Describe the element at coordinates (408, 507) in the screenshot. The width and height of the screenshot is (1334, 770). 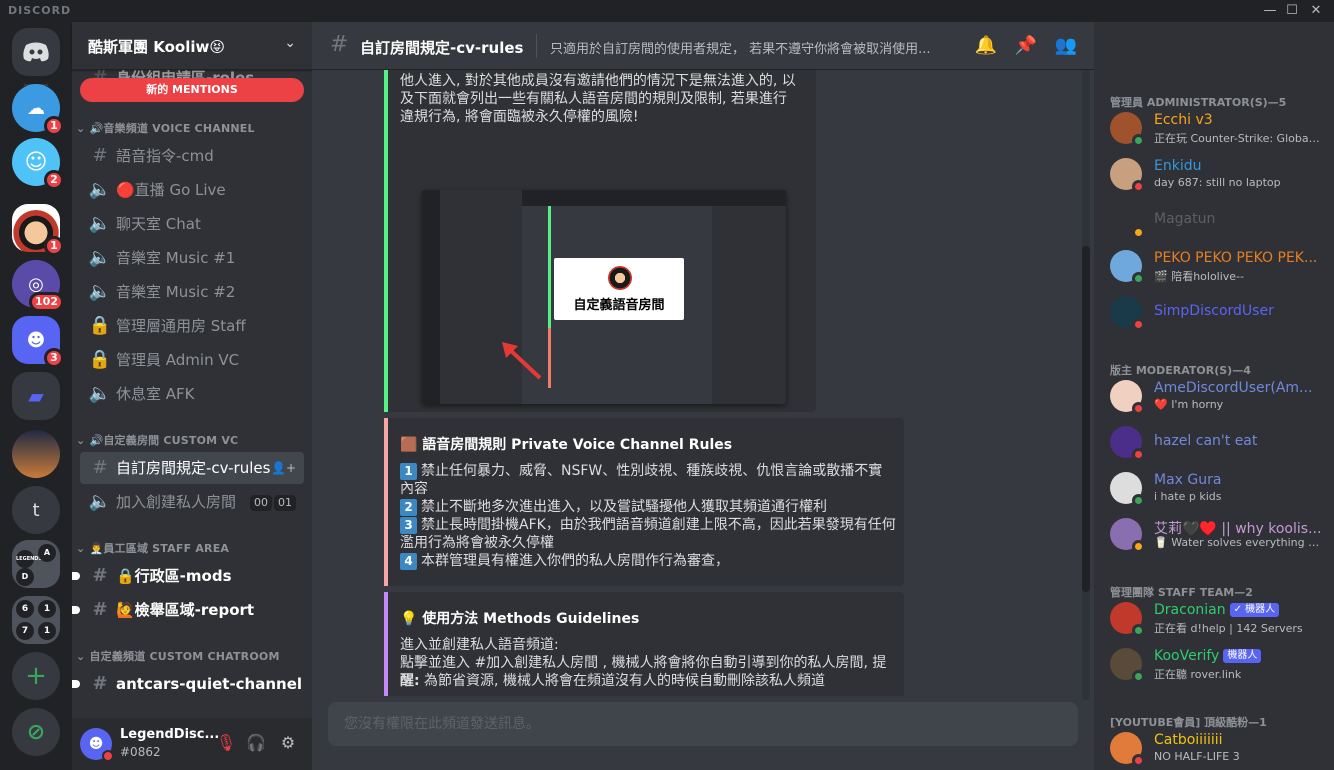
I see `number-badge: 2` at that location.